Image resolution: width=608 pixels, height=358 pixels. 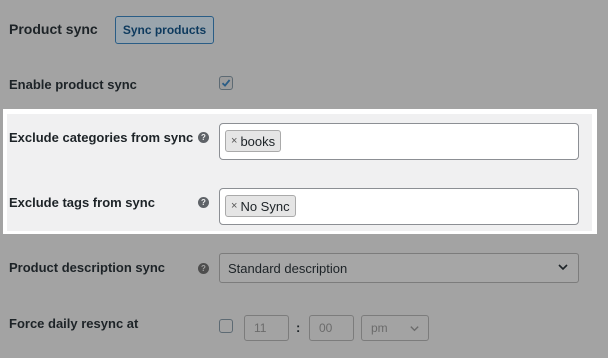 I want to click on sync-products-button: Sync products, so click(x=164, y=30).